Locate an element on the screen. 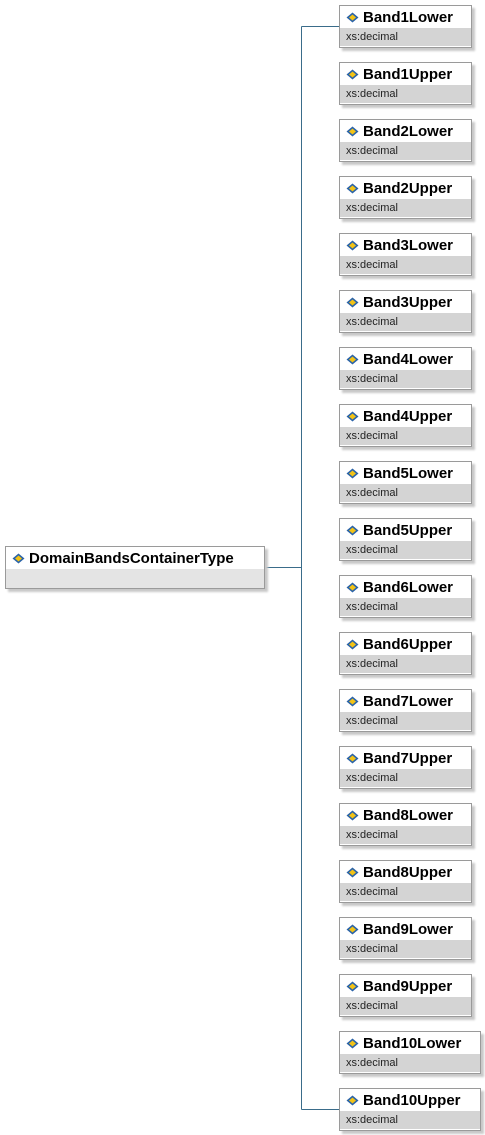  element-name: Band7Upper is located at coordinates (408, 758).